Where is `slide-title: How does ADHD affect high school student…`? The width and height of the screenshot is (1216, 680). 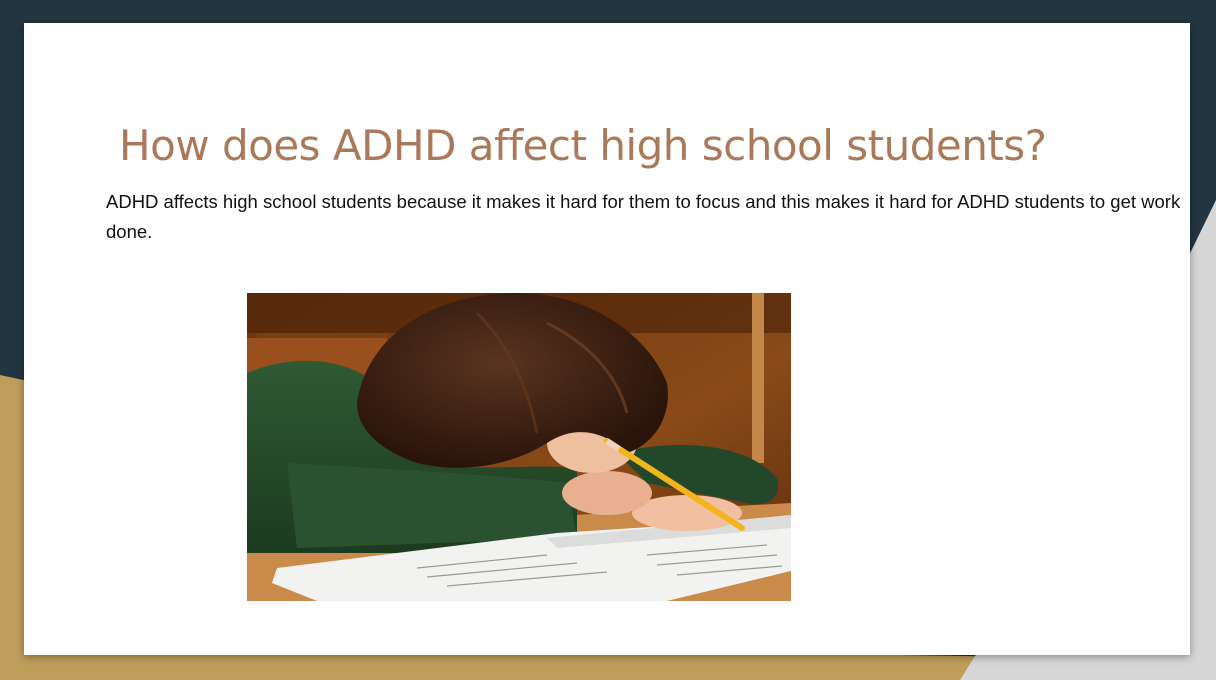 slide-title: How does ADHD affect high school student… is located at coordinates (583, 145).